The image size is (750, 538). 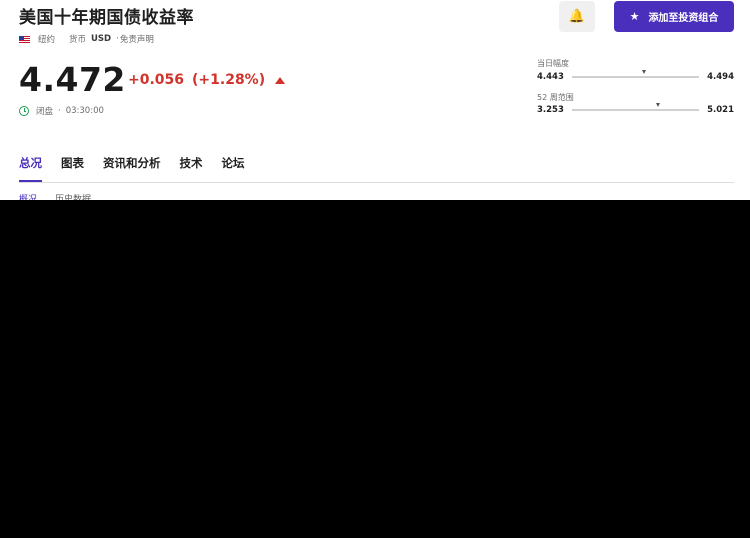 I want to click on add-alert-button: 🔔, so click(x=577, y=16).